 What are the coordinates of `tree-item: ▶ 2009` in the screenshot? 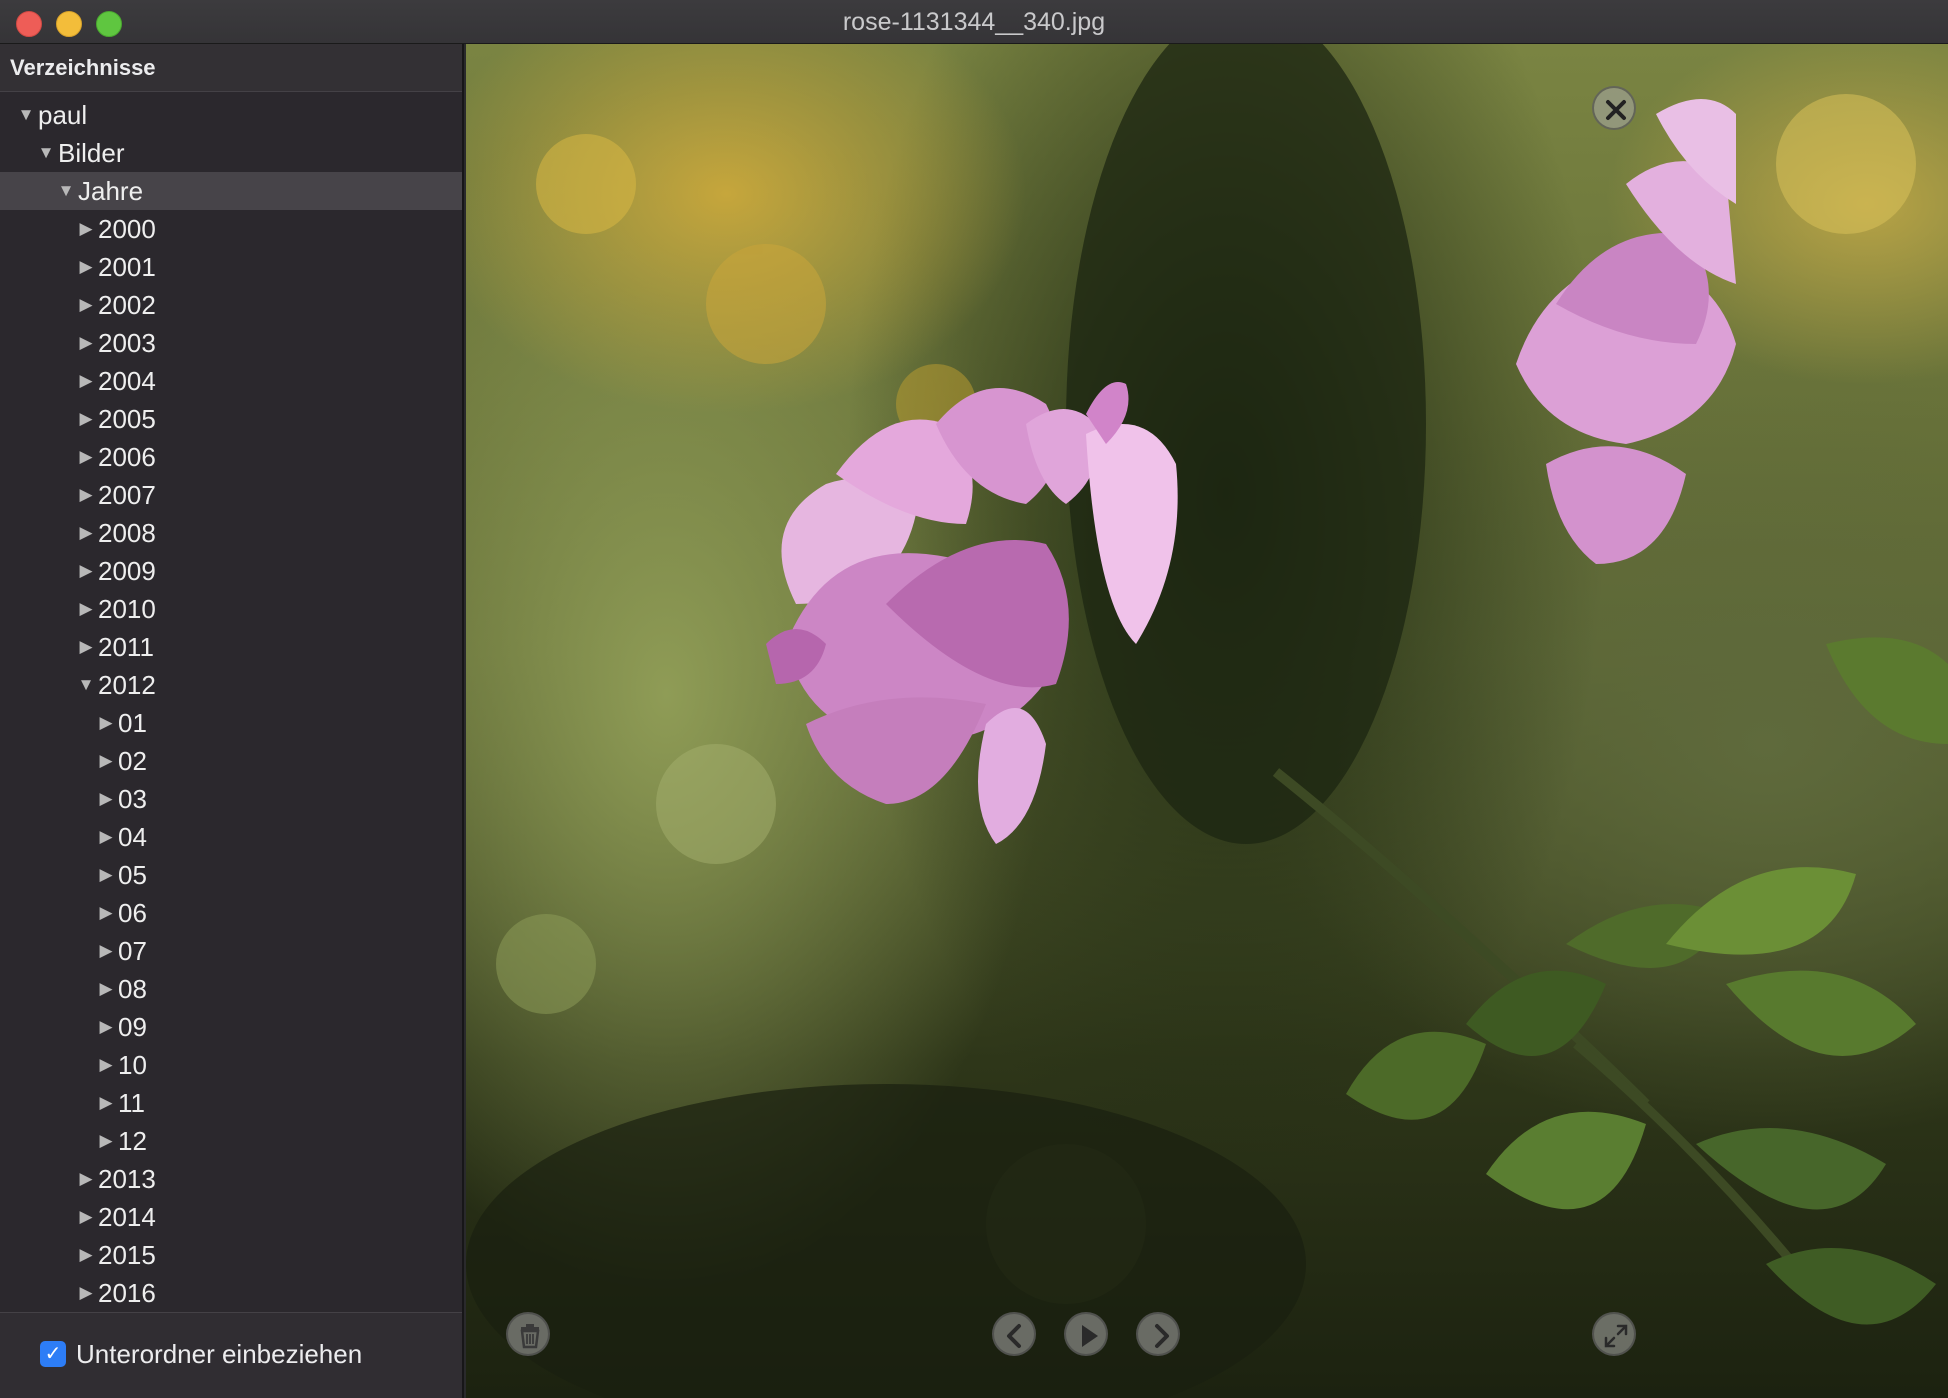 It's located at (231, 571).